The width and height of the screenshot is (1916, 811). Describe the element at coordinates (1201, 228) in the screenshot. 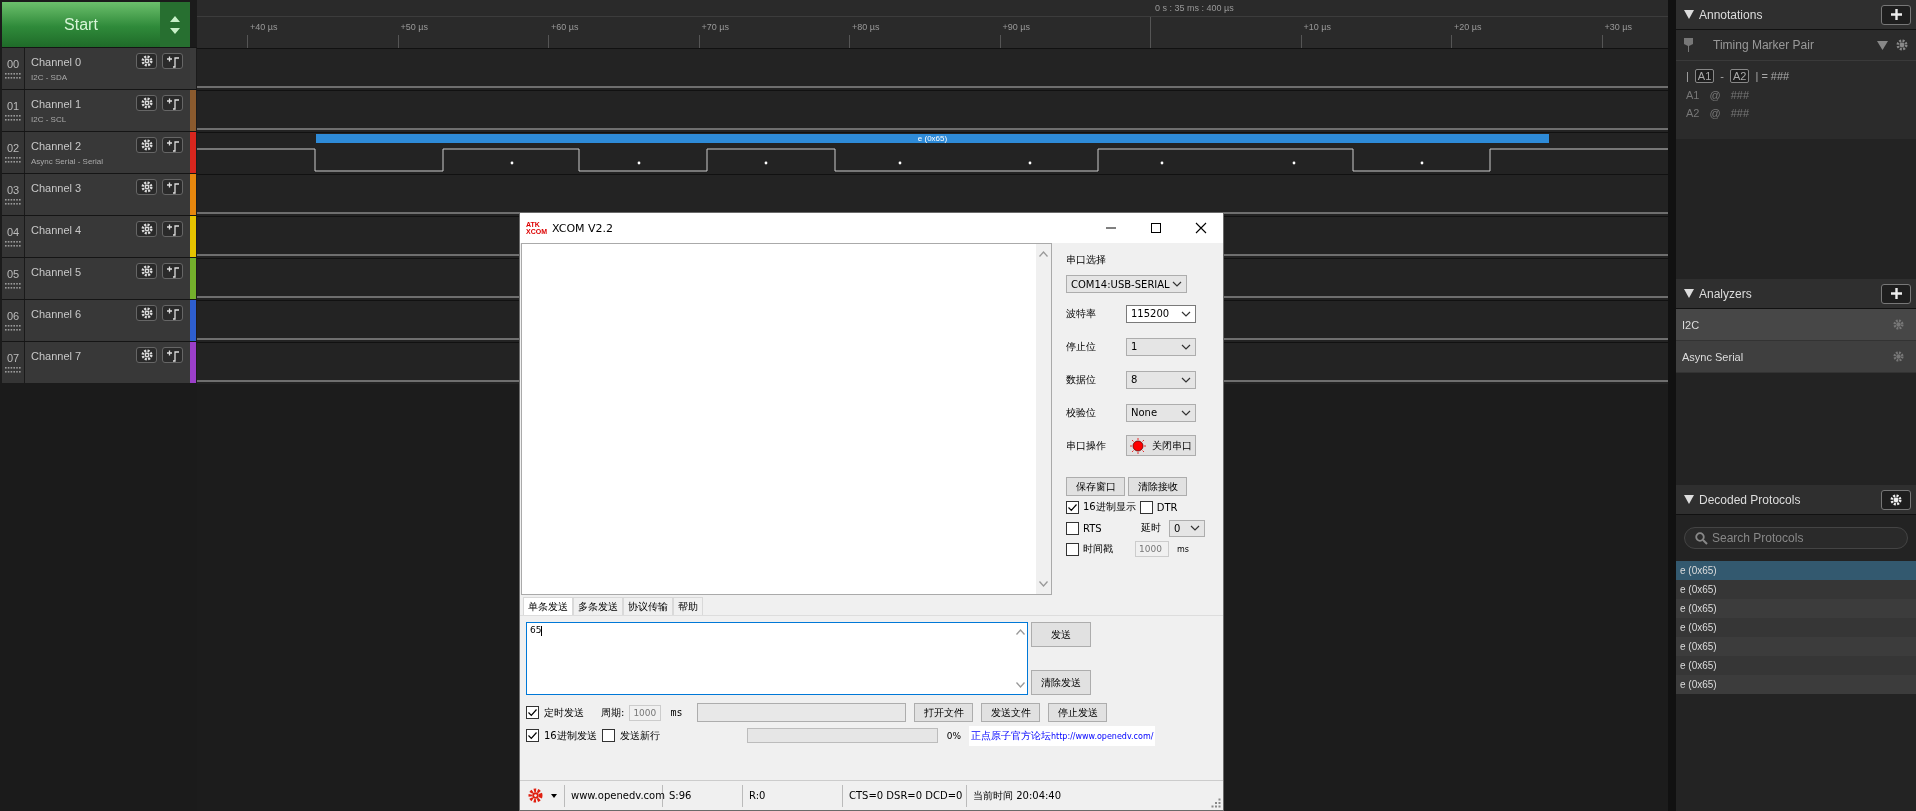

I see `close-icon` at that location.